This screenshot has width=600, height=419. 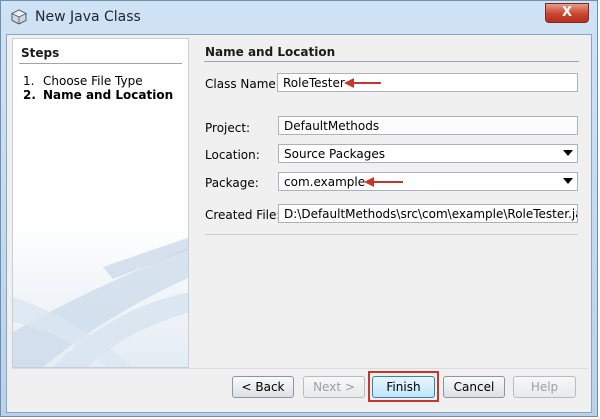 What do you see at coordinates (391, 234) in the screenshot?
I see `form-separator` at bounding box center [391, 234].